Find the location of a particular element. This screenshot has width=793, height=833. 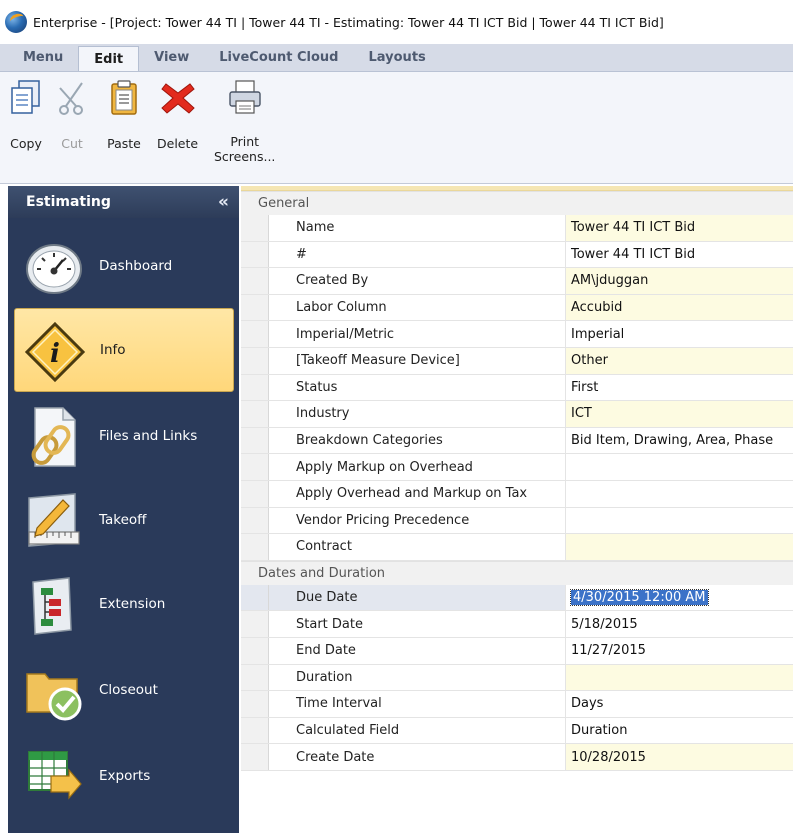

delete-x-icon is located at coordinates (177, 98).